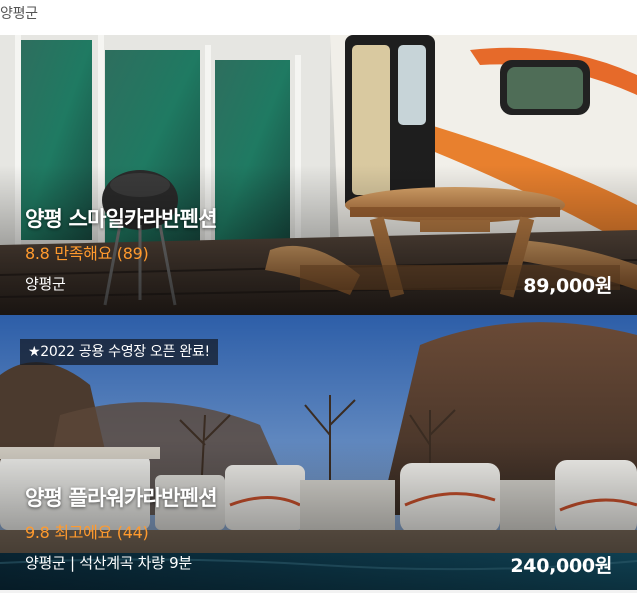  What do you see at coordinates (87, 253) in the screenshot?
I see `listing-rating: 8.8 만족해요 (89)` at bounding box center [87, 253].